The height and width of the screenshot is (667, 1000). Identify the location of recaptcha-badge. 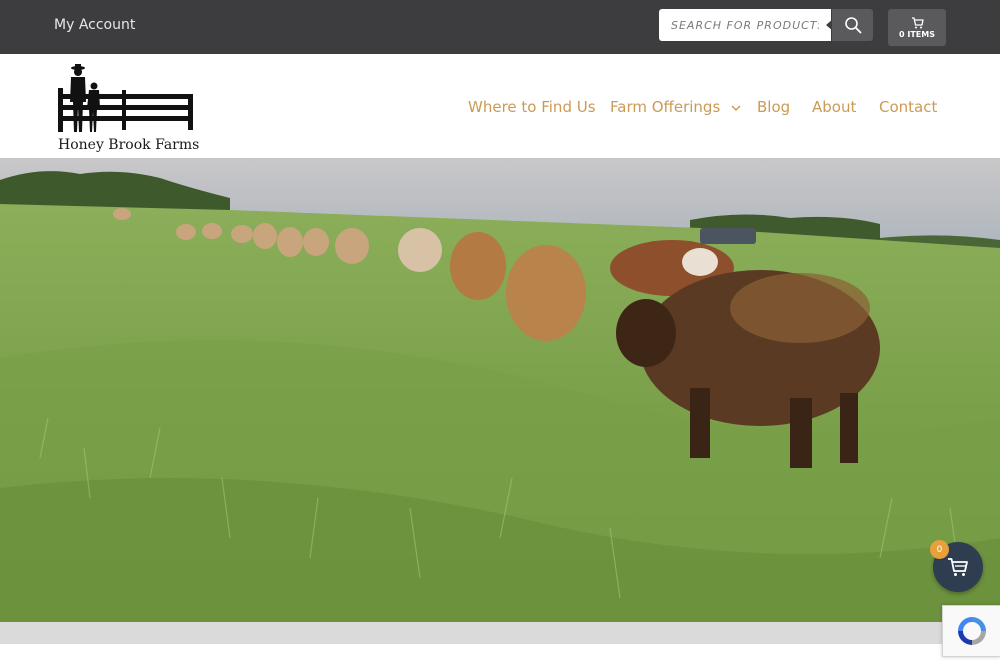
(971, 631).